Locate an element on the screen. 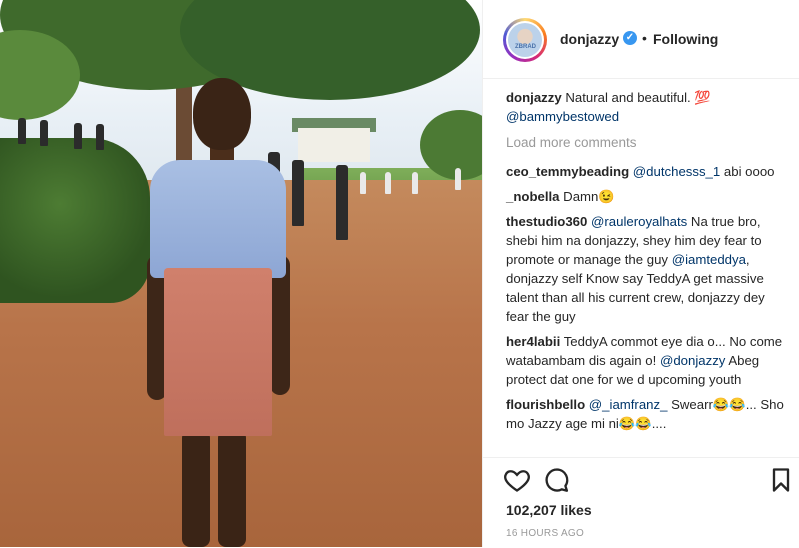 Image resolution: width=799 pixels, height=548 pixels. comment-item: ceo_temmybeading @dutchesss_1 abi oooo is located at coordinates (646, 171).